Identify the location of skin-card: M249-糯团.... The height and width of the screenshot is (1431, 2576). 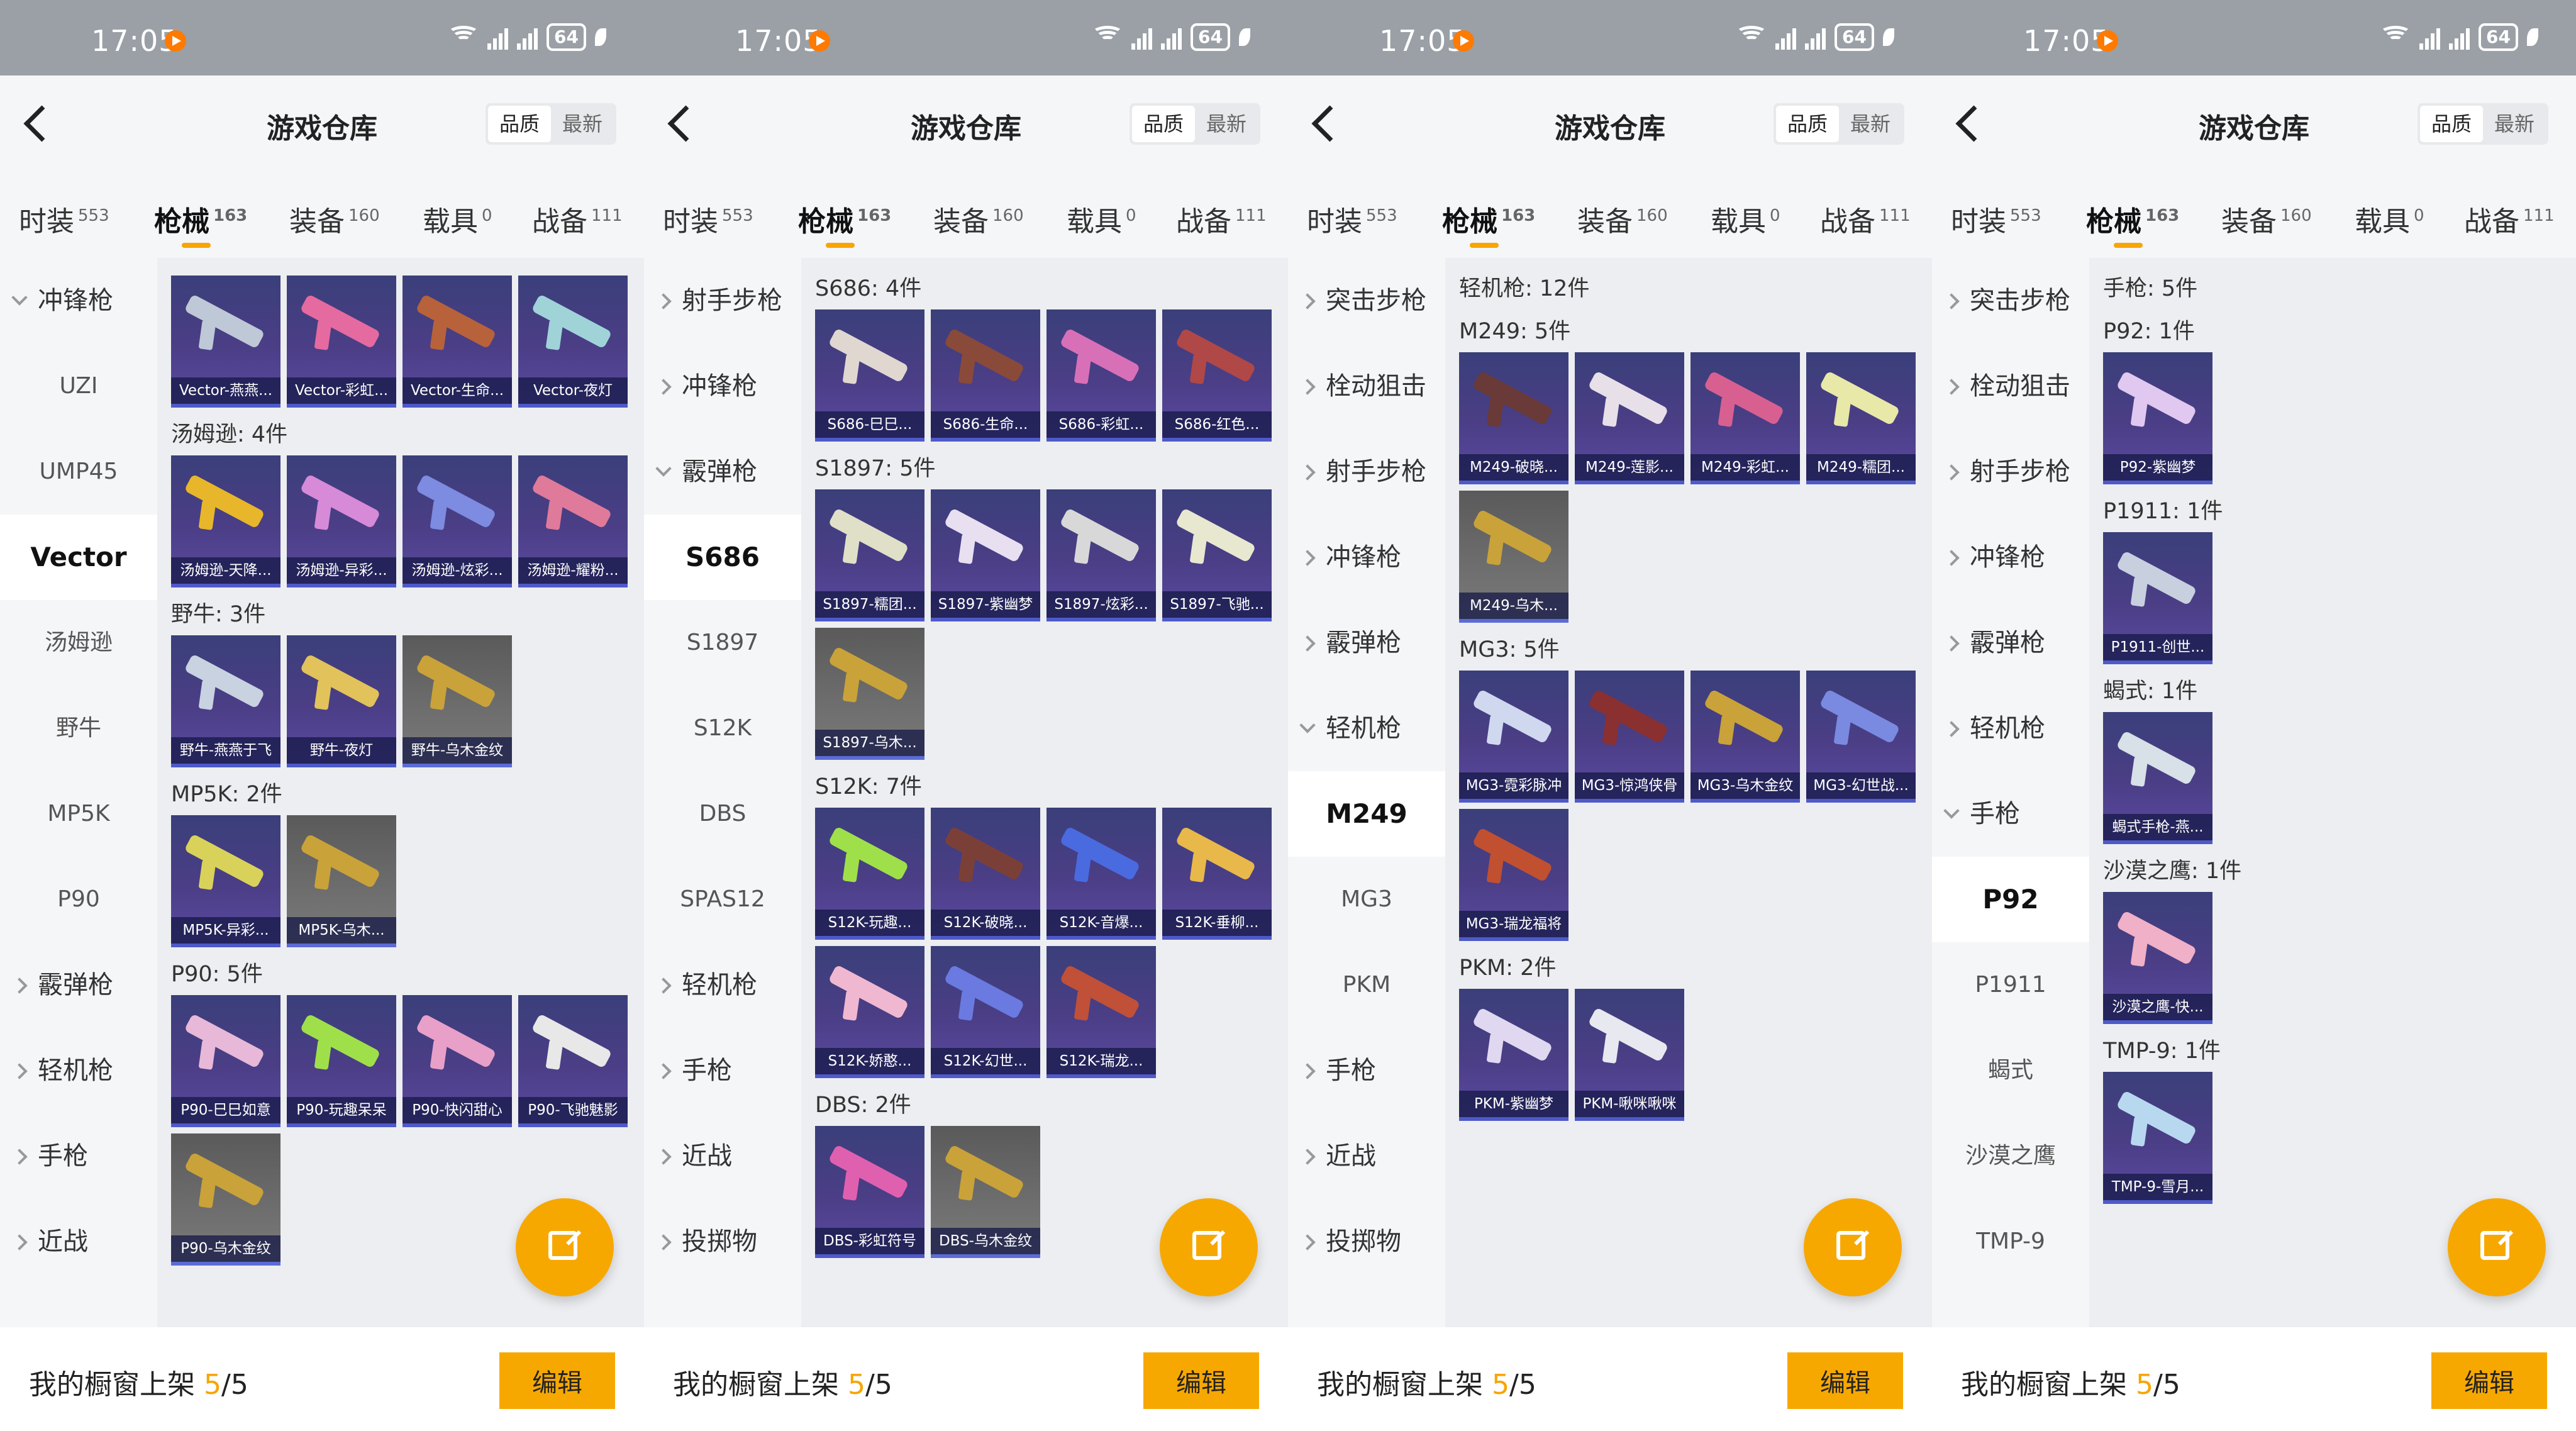
(1861, 418).